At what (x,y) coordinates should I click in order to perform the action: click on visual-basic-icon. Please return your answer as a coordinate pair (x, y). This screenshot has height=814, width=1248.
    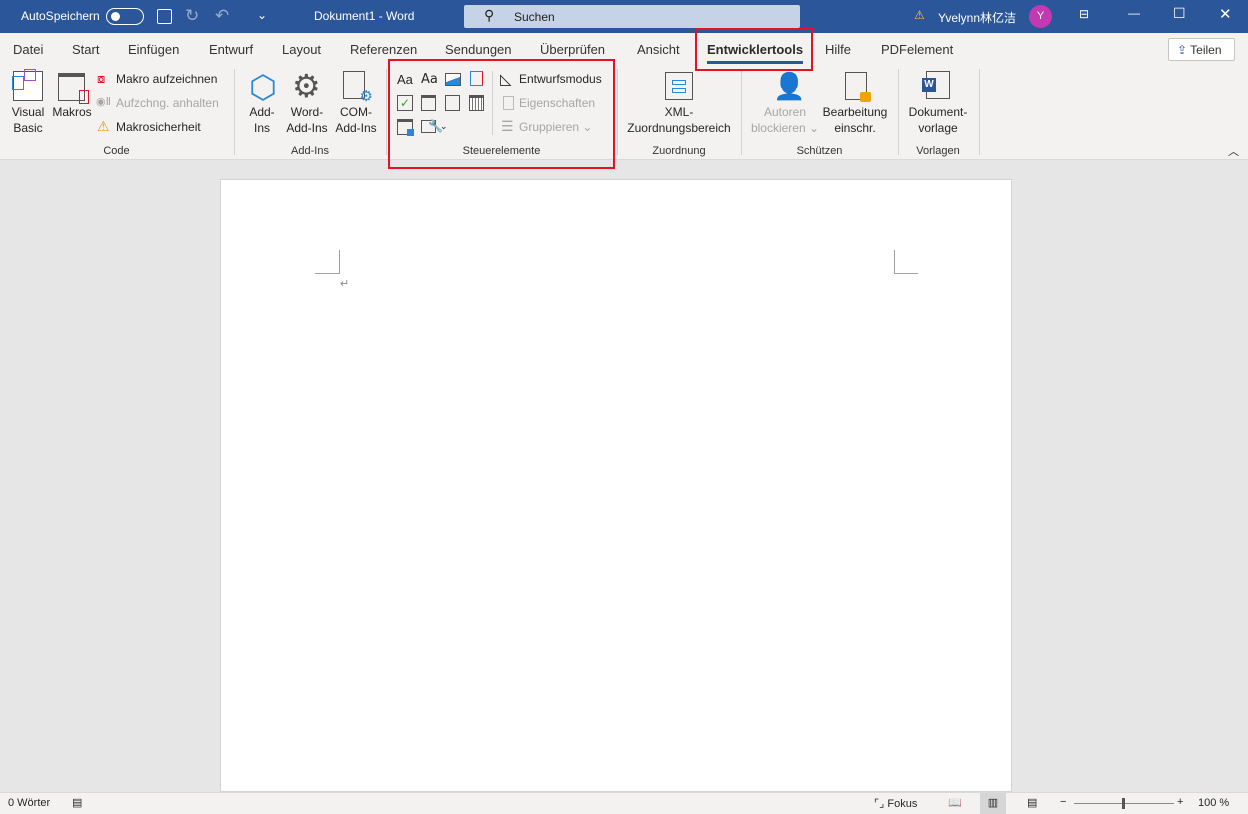
    Looking at the image, I should click on (27, 85).